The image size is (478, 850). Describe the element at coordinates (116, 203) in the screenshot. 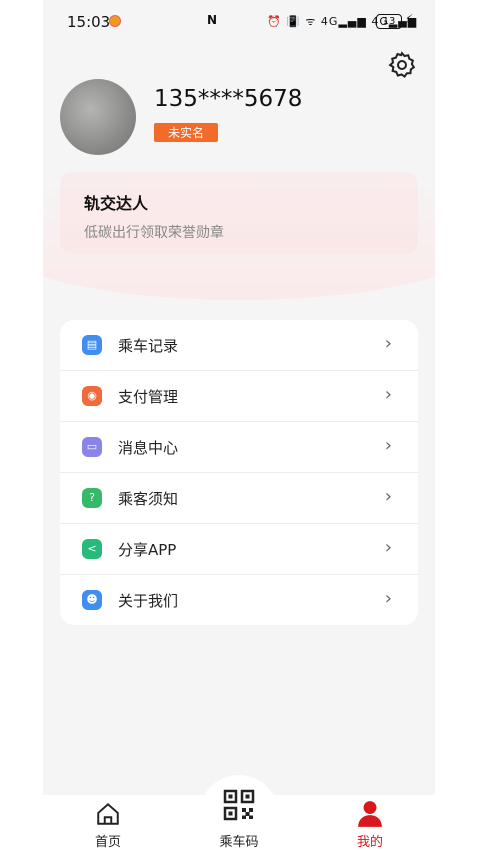

I see `achievement-title: 轨交达人` at that location.